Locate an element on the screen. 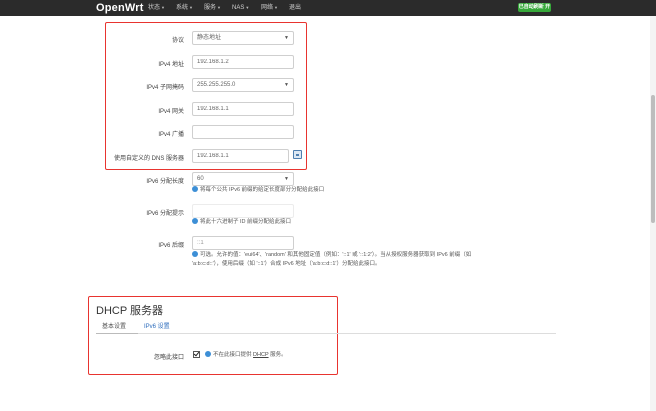 This screenshot has width=656, height=411. dhcp-tab-bar: 基本设置 IPv6 设置 is located at coordinates (326, 326).